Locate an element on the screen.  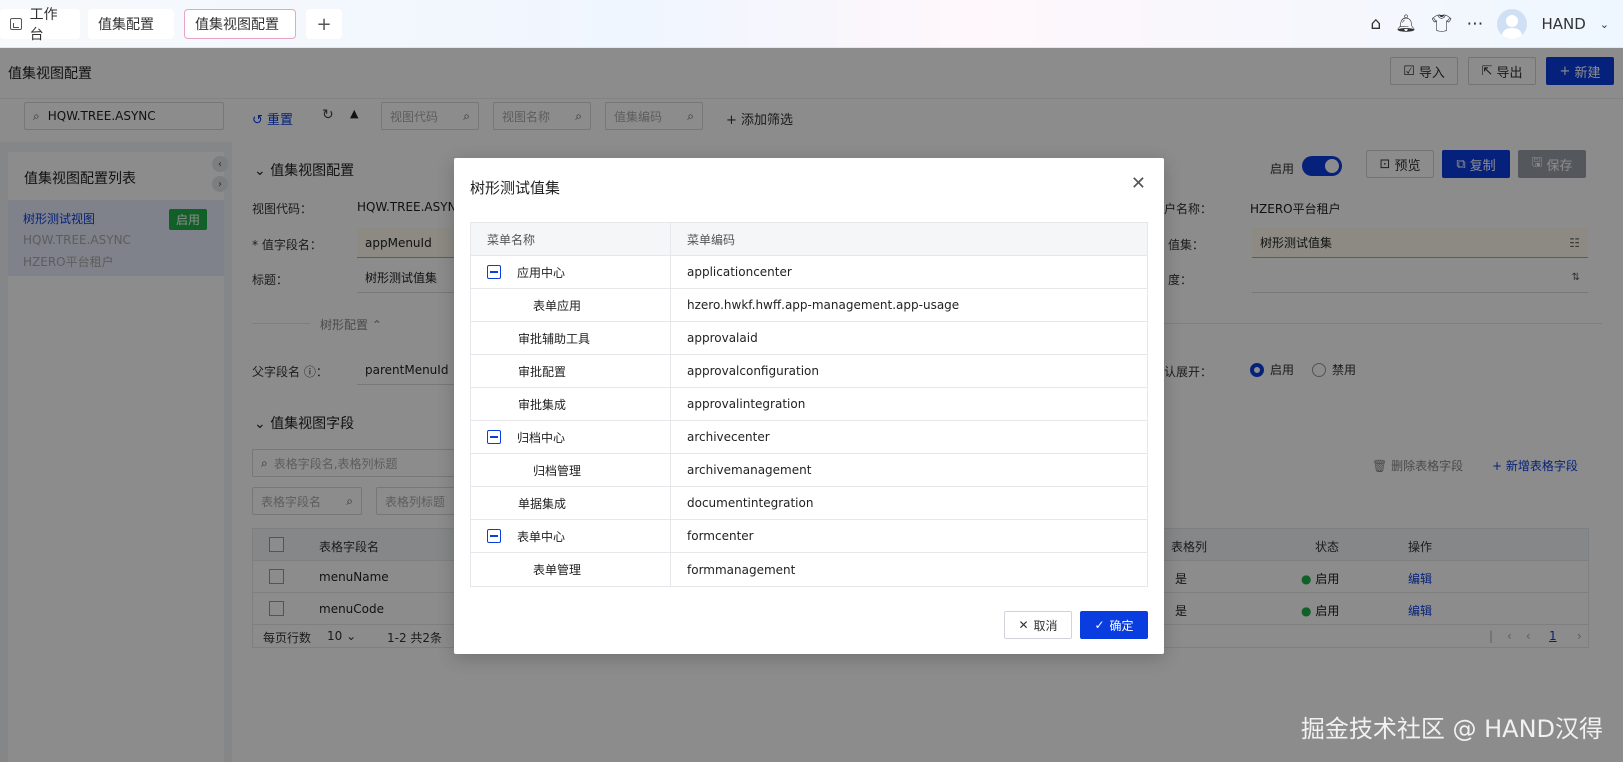
table-row: 单据集成 documentintegration is located at coordinates (809, 503).